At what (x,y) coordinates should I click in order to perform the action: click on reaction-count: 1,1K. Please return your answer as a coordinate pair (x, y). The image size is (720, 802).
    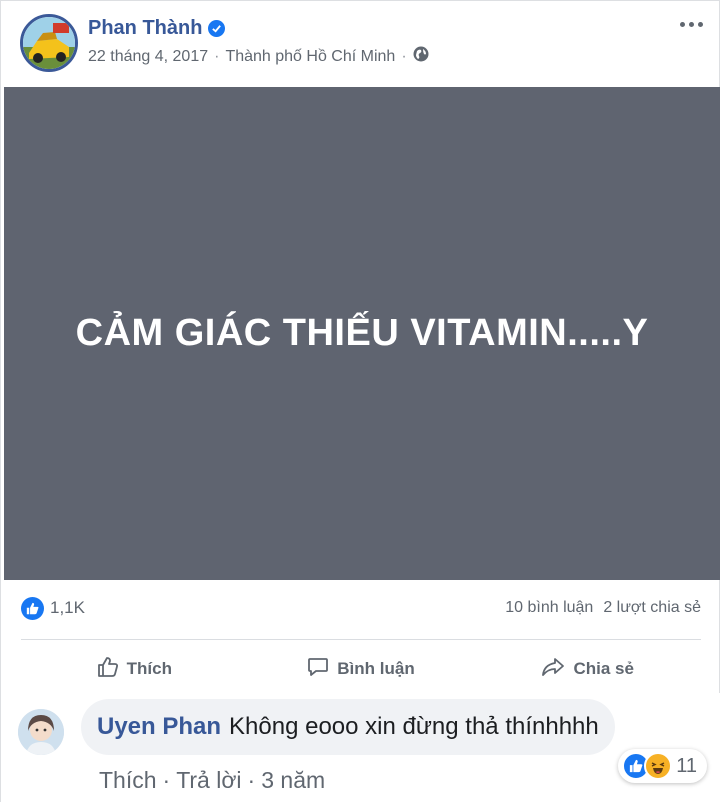
    Looking at the image, I should click on (67, 607).